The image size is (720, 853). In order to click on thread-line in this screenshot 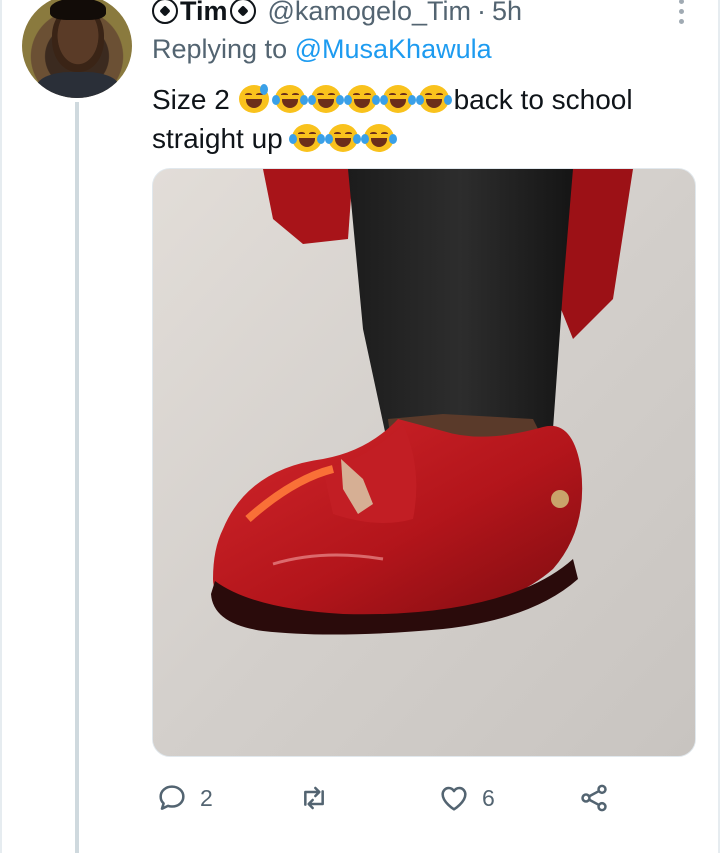, I will do `click(77, 477)`.